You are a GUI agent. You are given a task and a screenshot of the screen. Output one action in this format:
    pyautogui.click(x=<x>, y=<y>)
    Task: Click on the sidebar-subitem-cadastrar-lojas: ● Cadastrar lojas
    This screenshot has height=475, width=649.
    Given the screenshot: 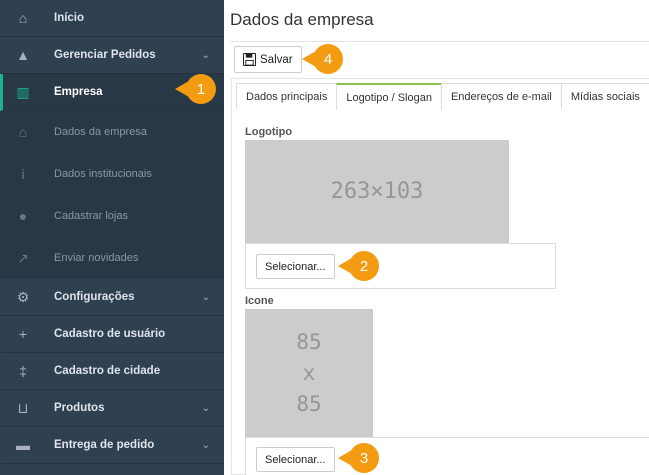 What is the action you would take?
    pyautogui.click(x=112, y=216)
    